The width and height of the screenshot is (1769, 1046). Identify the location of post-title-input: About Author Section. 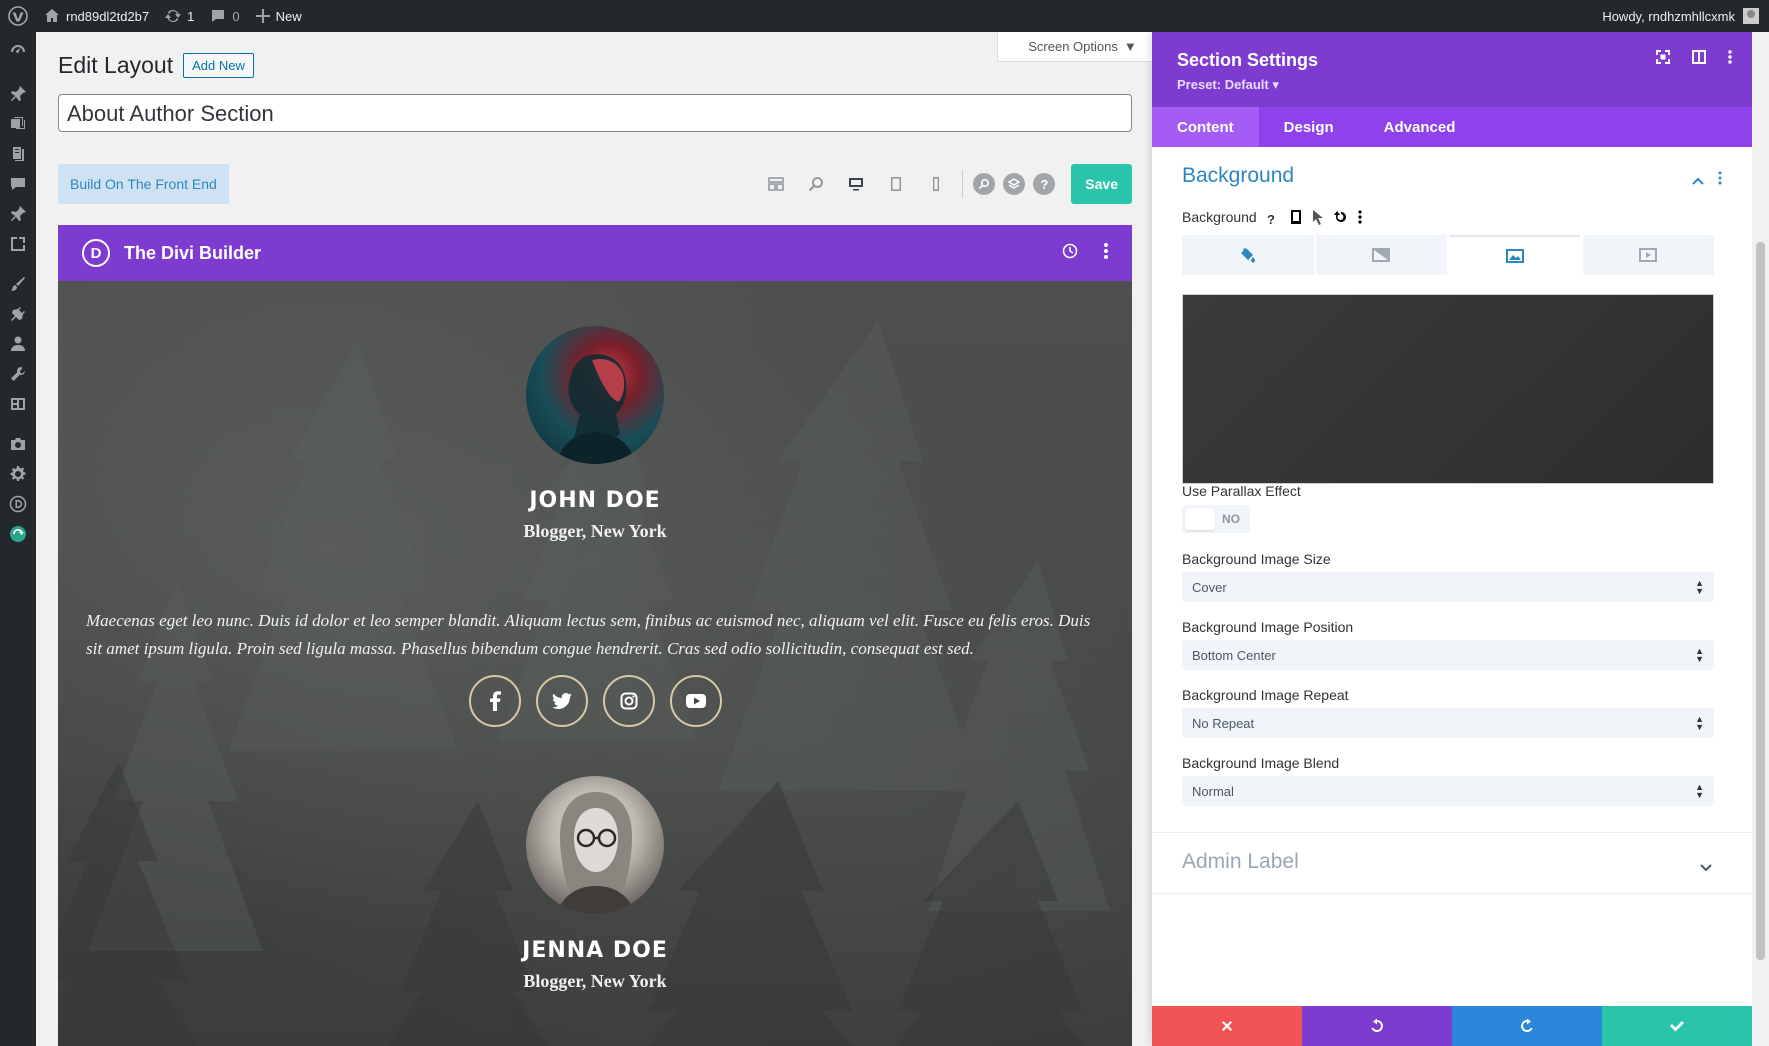
(595, 113).